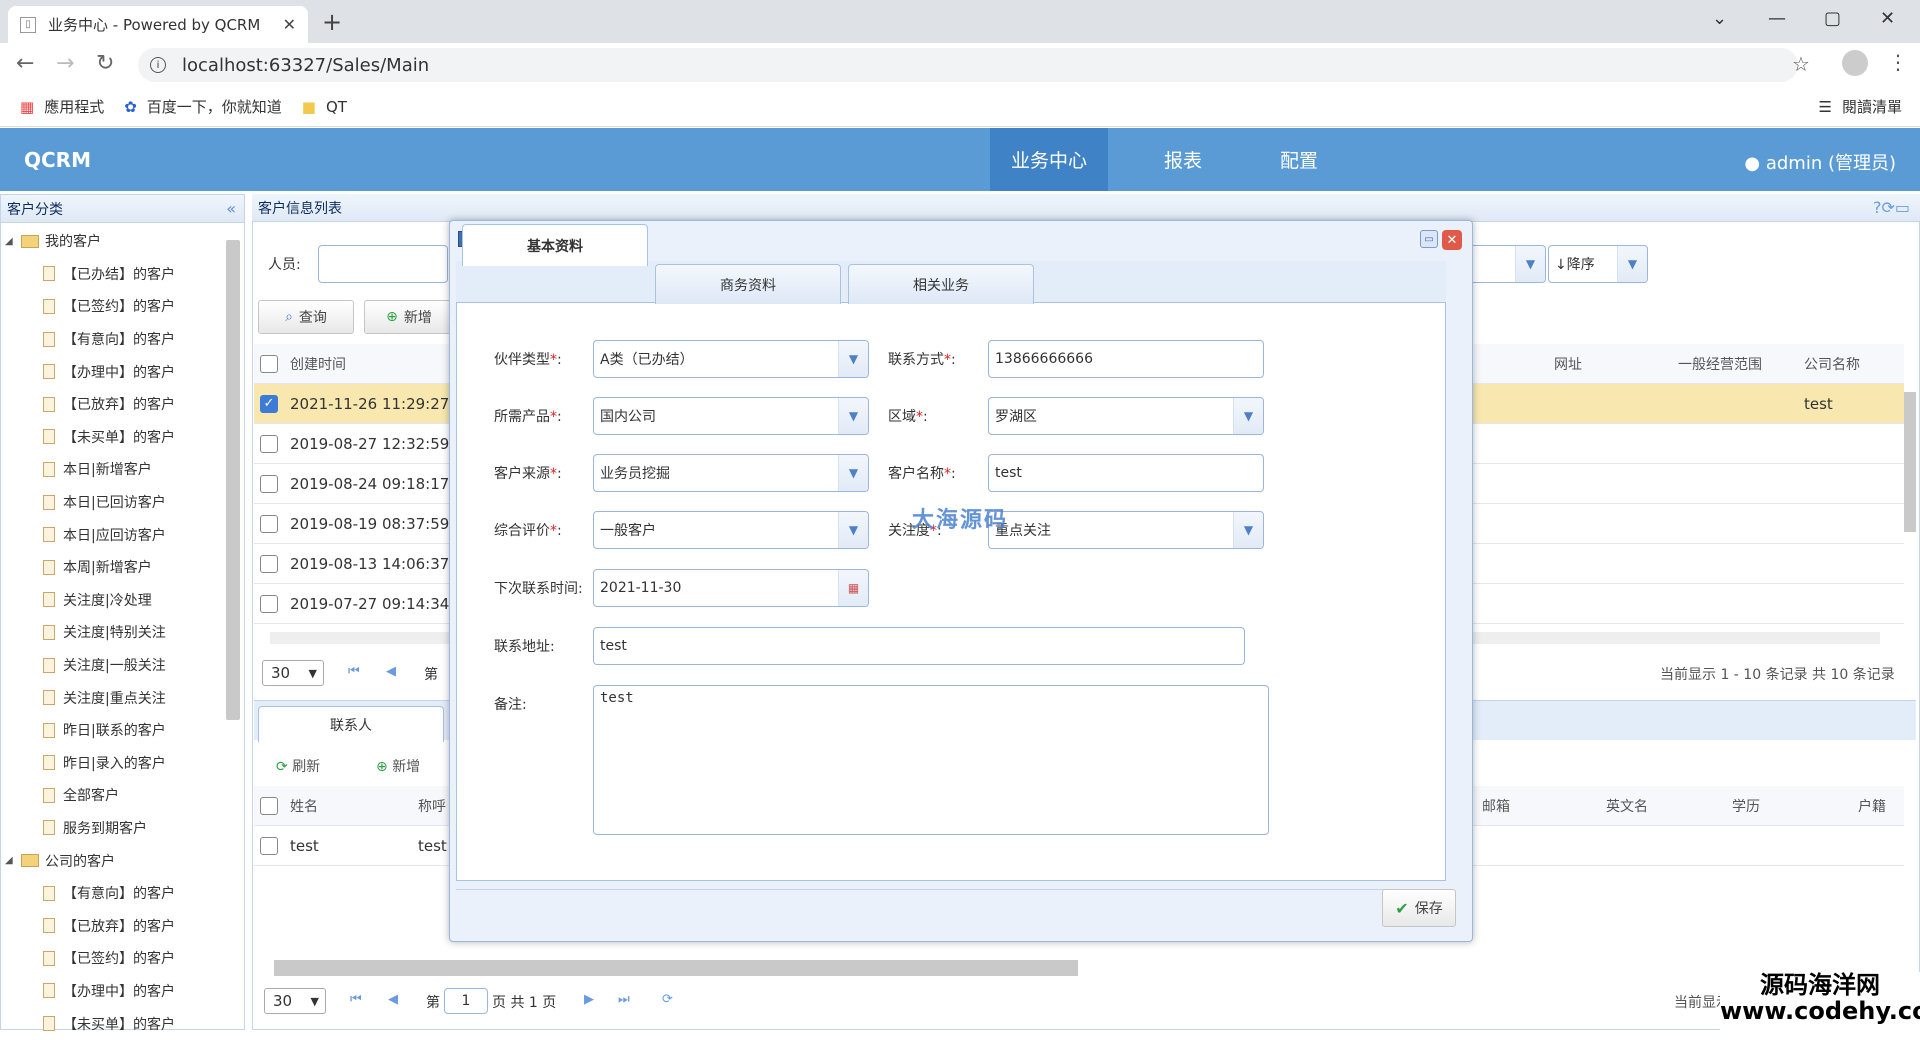 The image size is (1920, 1040). Describe the element at coordinates (122, 828) in the screenshot. I see `tree-item: 服务到期客户` at that location.